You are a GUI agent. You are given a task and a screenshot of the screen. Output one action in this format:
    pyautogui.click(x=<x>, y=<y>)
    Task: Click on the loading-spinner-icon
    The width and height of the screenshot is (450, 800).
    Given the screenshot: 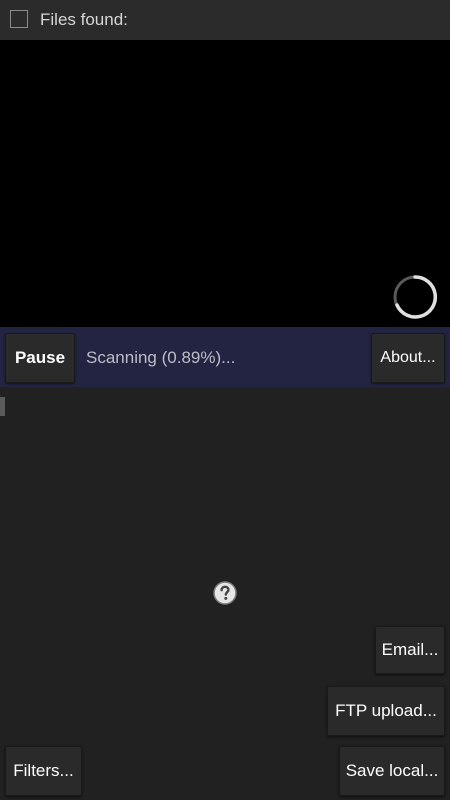 What is the action you would take?
    pyautogui.click(x=415, y=297)
    